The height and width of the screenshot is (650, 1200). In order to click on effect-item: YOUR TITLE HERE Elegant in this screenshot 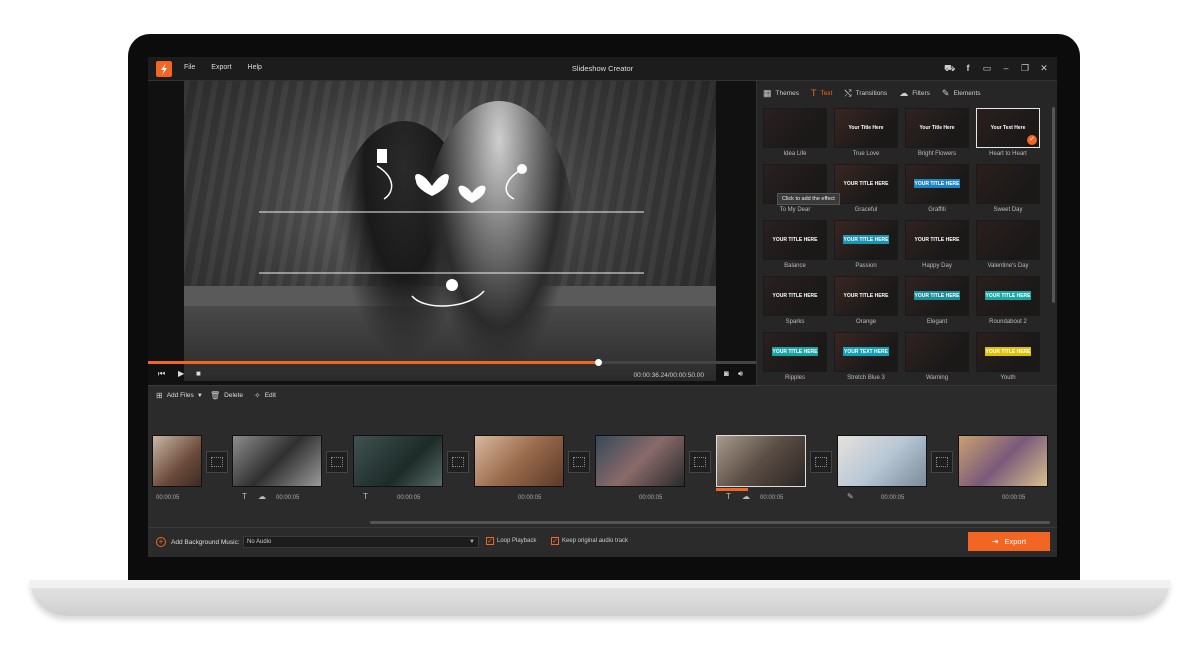, I will do `click(937, 301)`.